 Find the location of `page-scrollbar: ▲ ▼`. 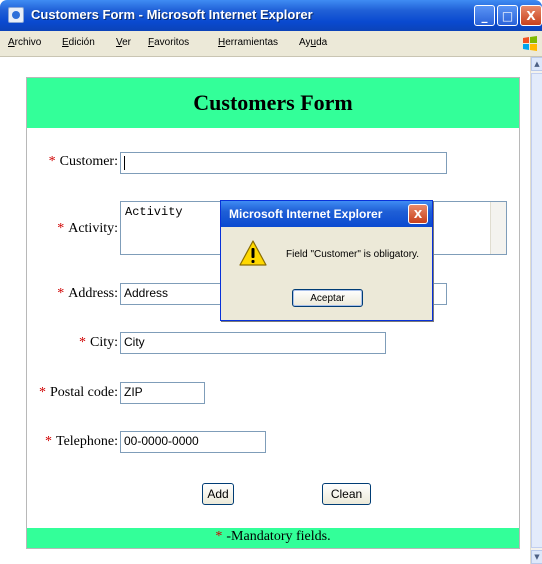

page-scrollbar: ▲ ▼ is located at coordinates (536, 310).